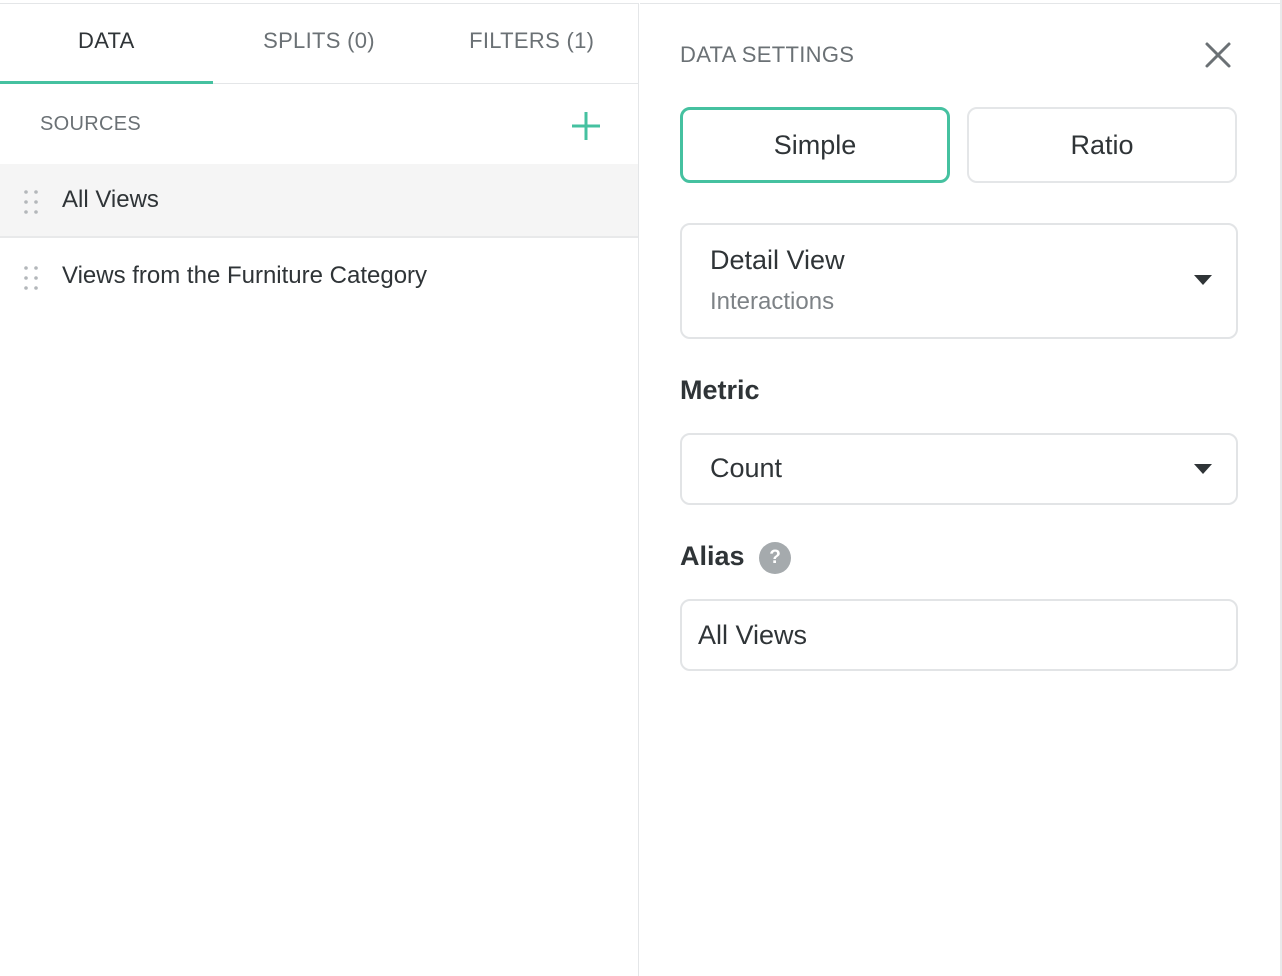  Describe the element at coordinates (245, 275) in the screenshot. I see `source-item-label: Views from the Furniture Category` at that location.